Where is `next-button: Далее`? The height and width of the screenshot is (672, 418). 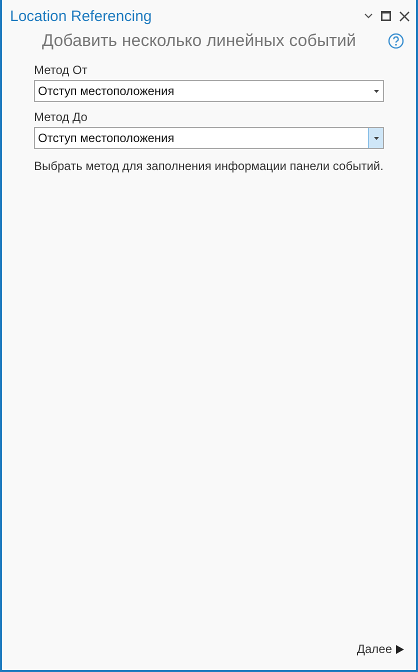 next-button: Далее is located at coordinates (380, 649).